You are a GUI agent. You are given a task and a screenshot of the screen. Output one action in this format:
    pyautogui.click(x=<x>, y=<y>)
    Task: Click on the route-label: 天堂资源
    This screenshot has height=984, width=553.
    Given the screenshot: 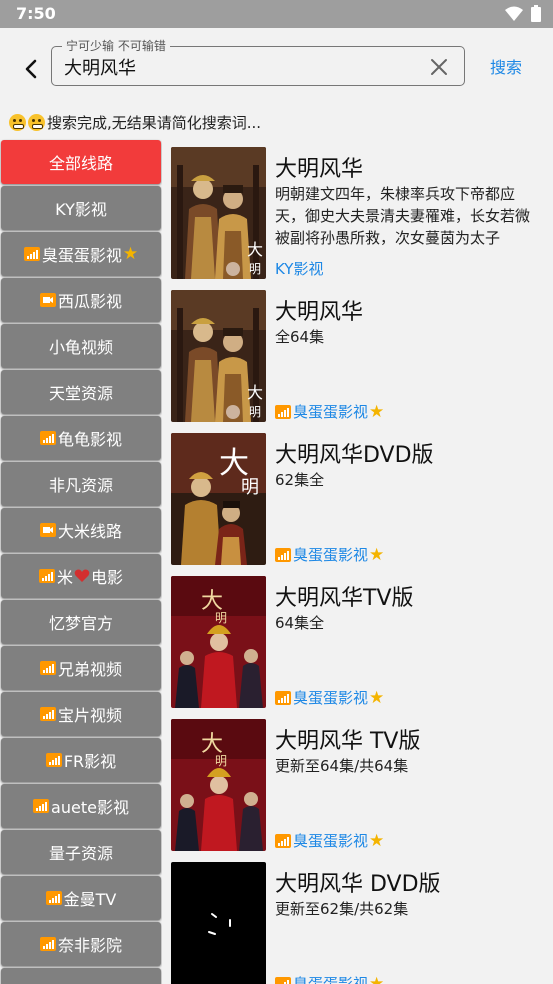 What is the action you would take?
    pyautogui.click(x=80, y=393)
    